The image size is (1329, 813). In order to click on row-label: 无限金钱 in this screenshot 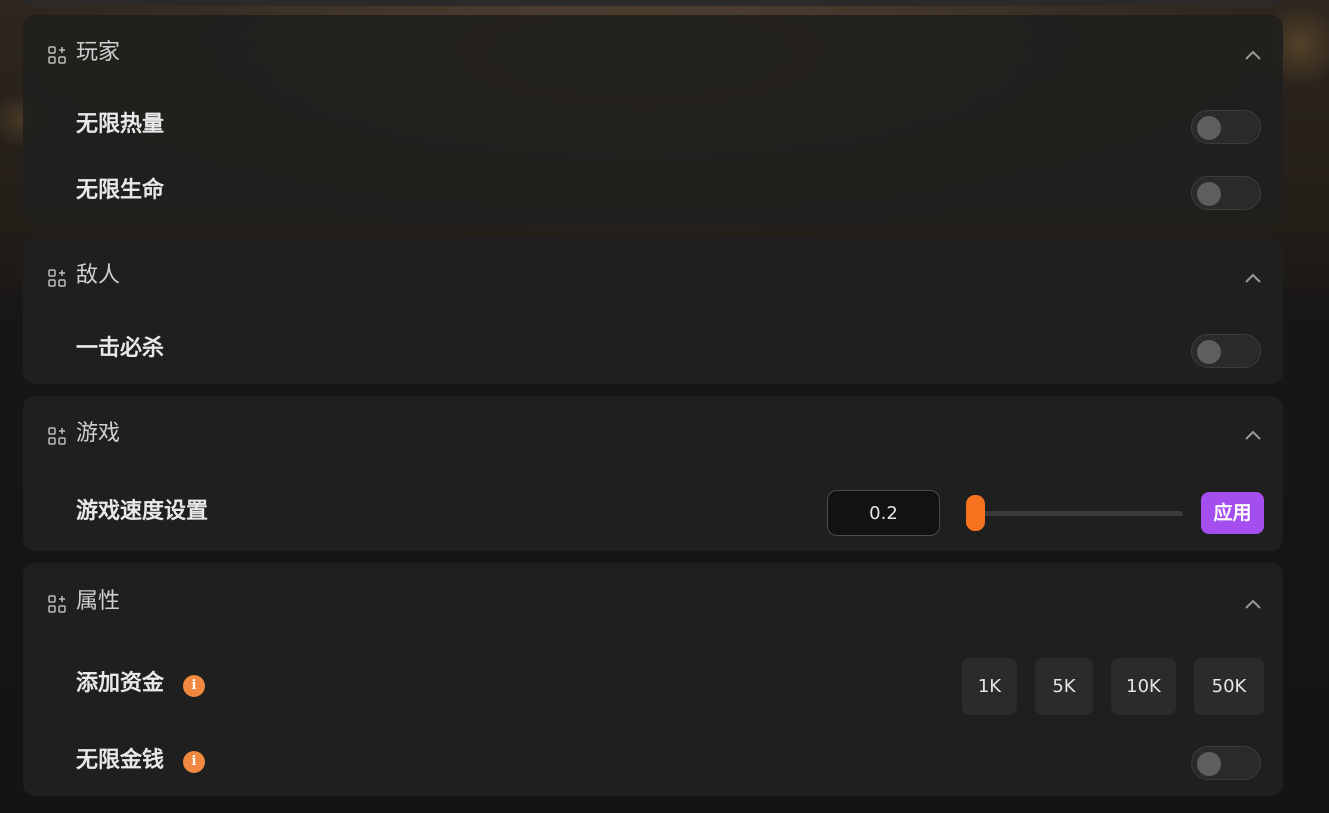, I will do `click(120, 760)`.